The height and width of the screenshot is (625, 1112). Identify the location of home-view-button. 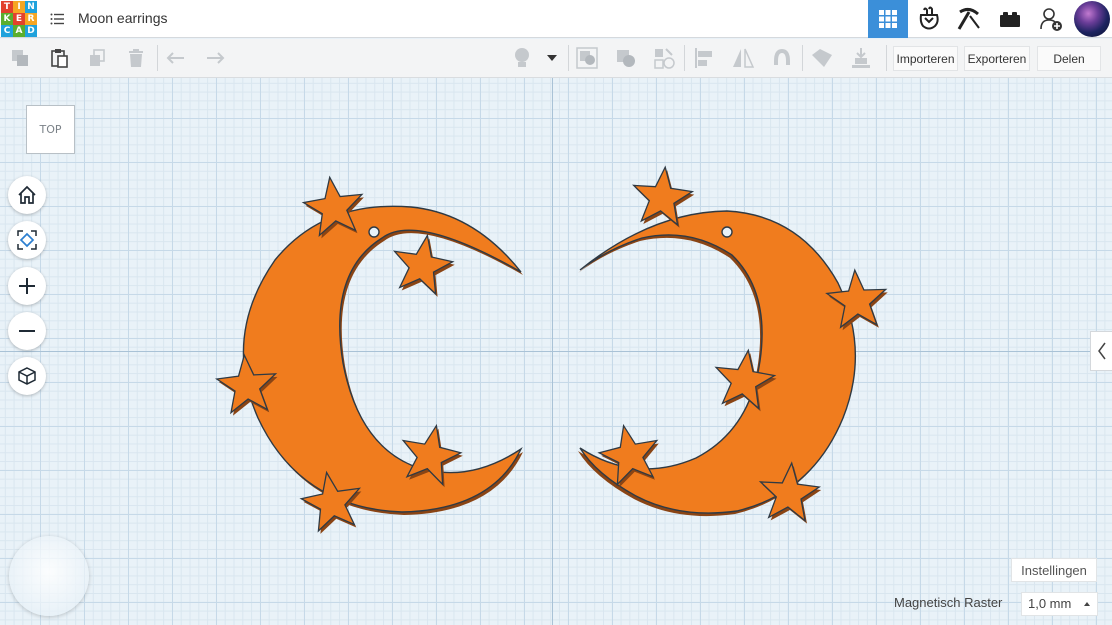
(27, 195).